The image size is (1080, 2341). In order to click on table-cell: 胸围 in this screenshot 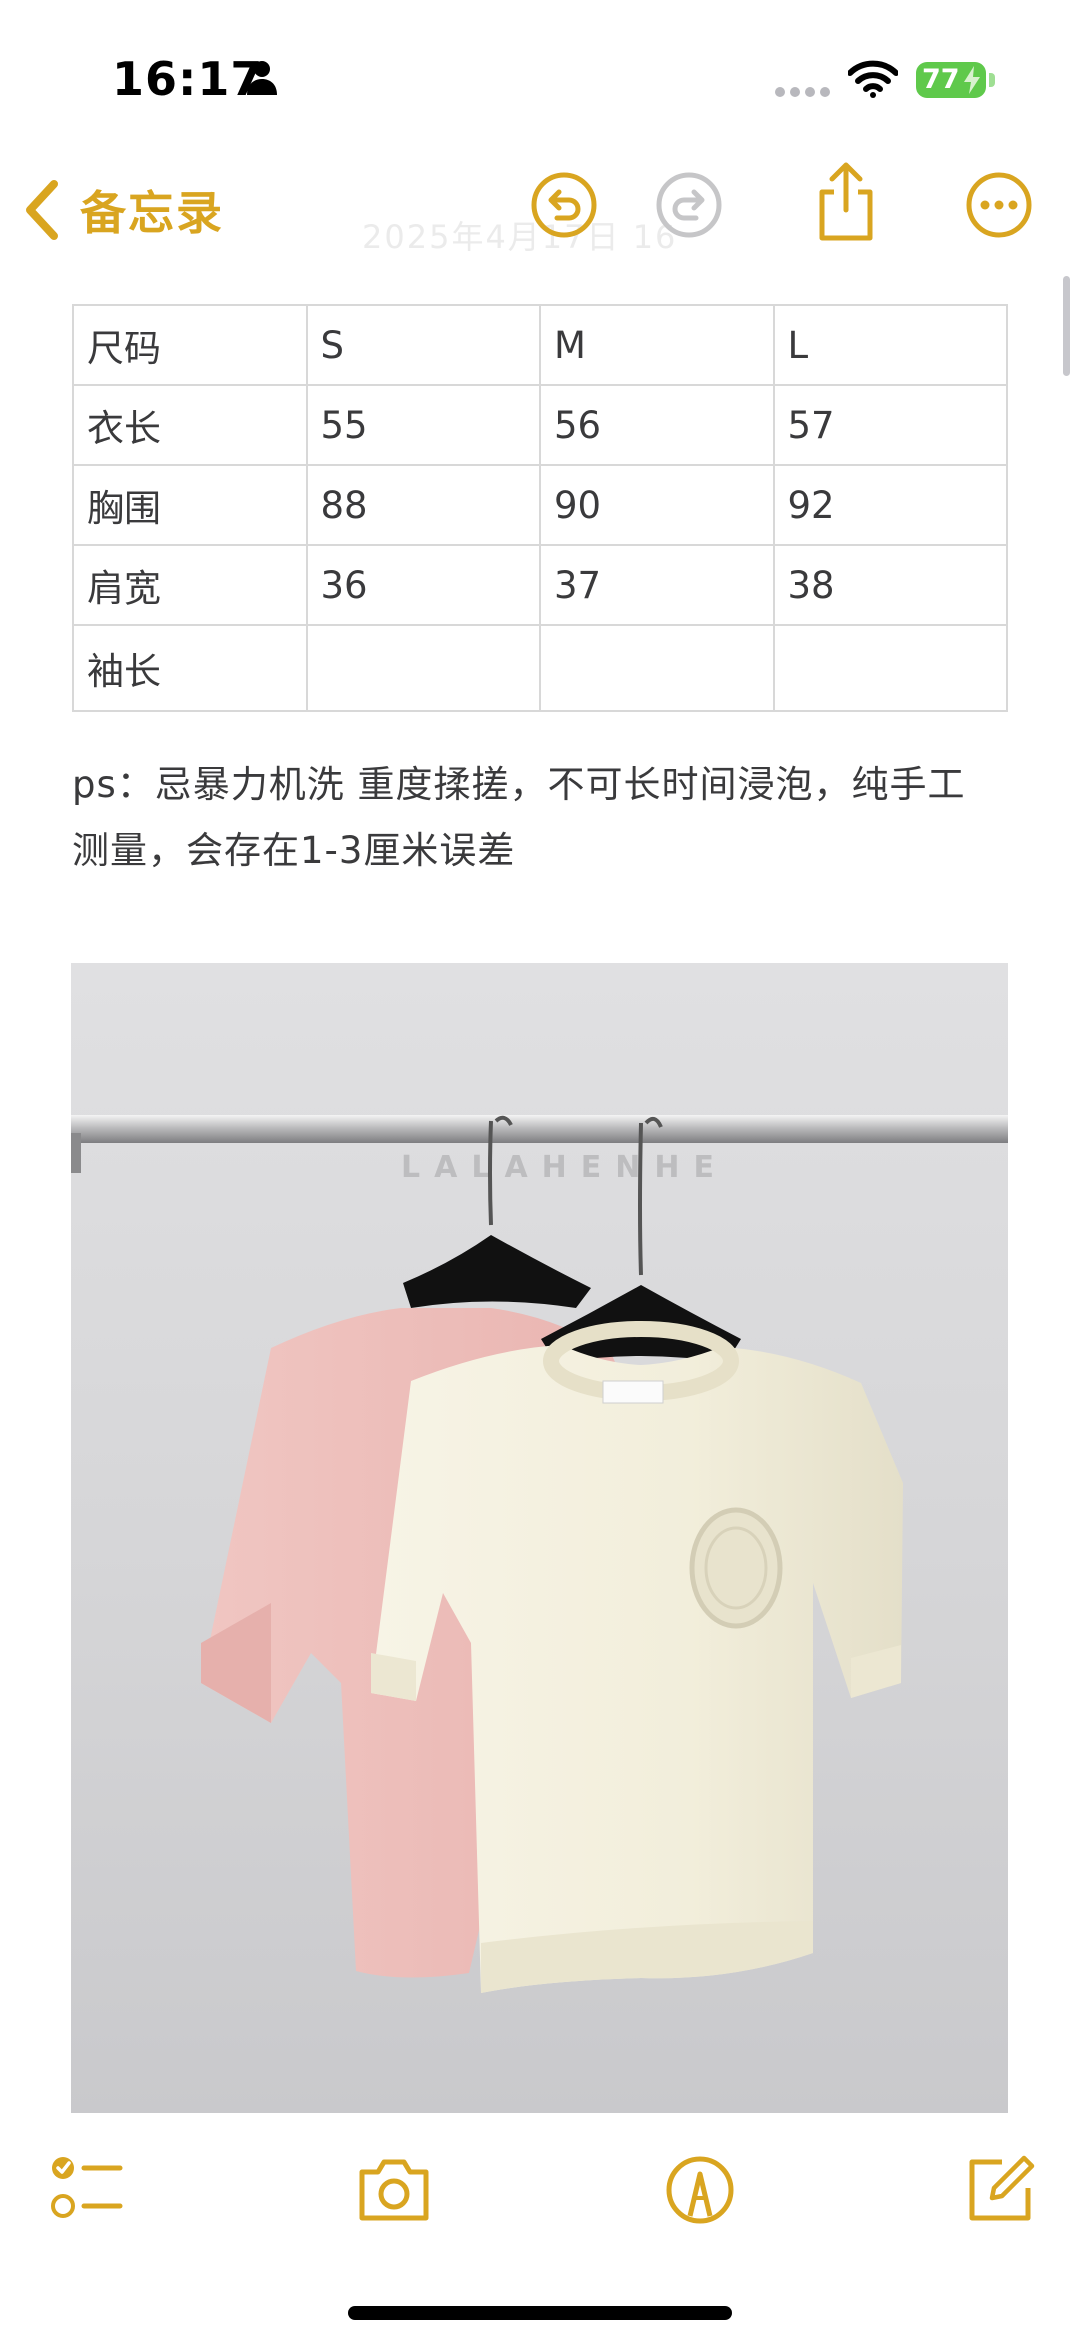, I will do `click(190, 505)`.